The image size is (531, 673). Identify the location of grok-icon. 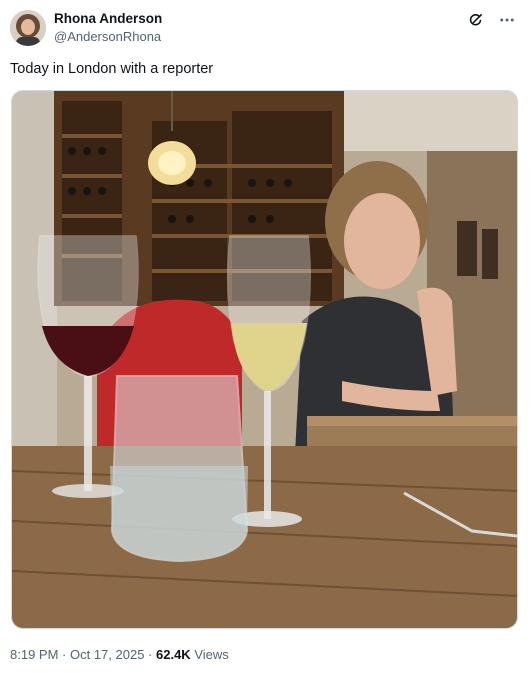
(475, 20).